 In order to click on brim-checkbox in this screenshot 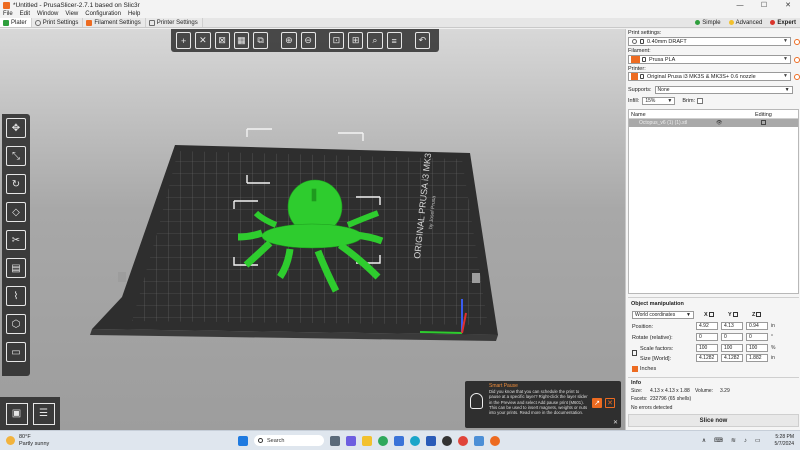, I will do `click(700, 101)`.